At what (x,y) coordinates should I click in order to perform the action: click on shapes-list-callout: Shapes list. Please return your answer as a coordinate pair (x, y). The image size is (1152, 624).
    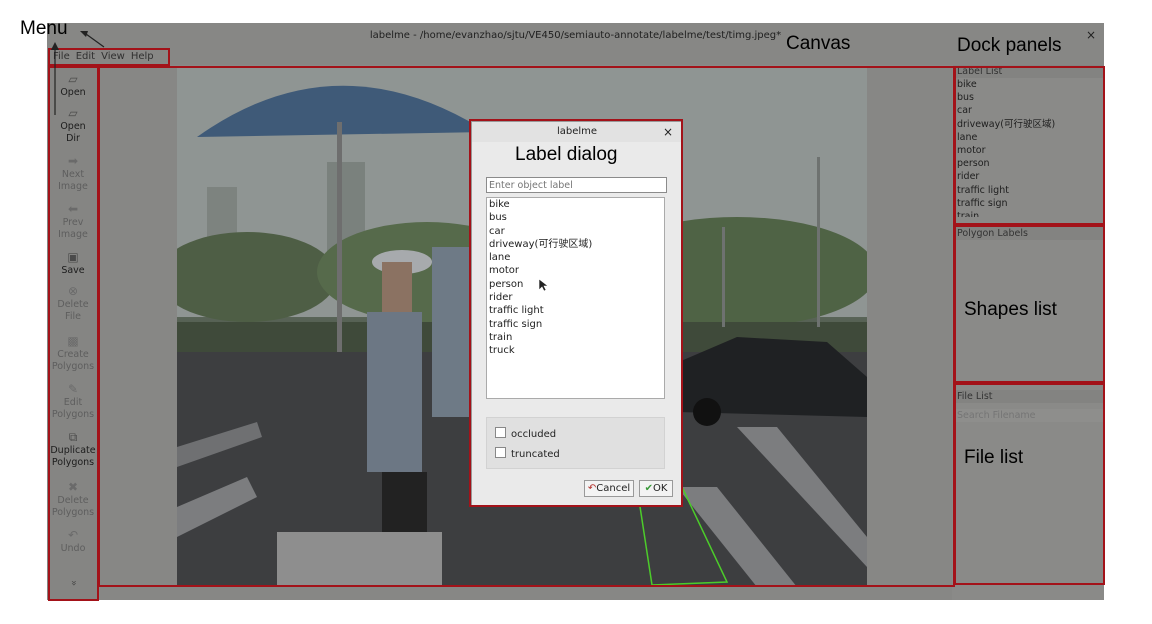
    Looking at the image, I should click on (1010, 309).